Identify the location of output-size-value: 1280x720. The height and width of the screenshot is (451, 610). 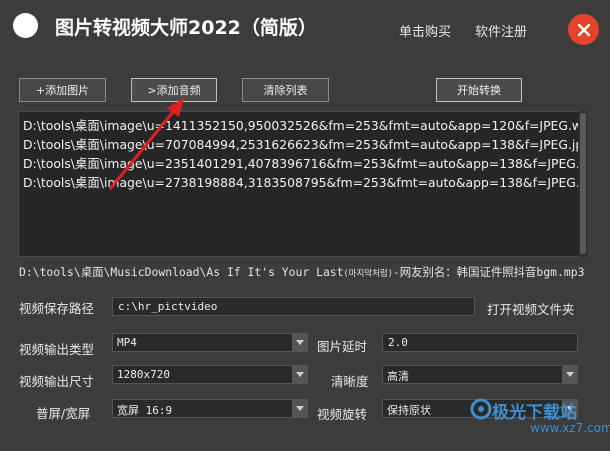
(143, 374).